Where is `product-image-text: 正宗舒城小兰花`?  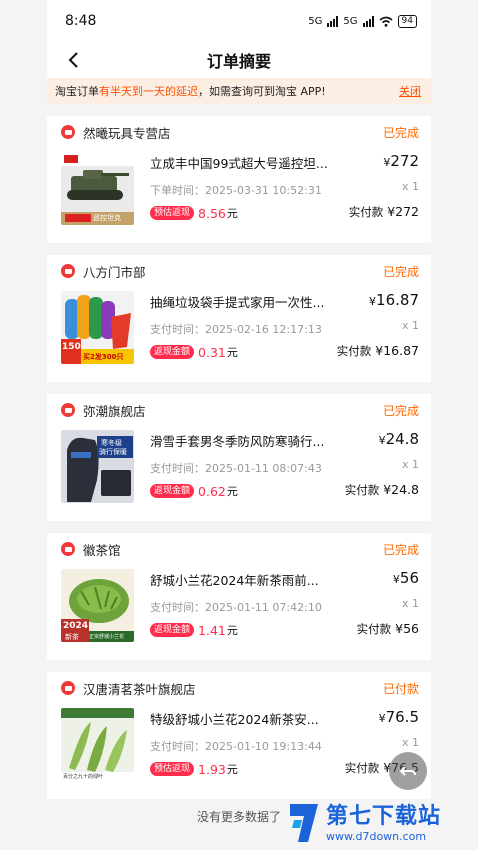 product-image-text: 正宗舒城小兰花 is located at coordinates (107, 637).